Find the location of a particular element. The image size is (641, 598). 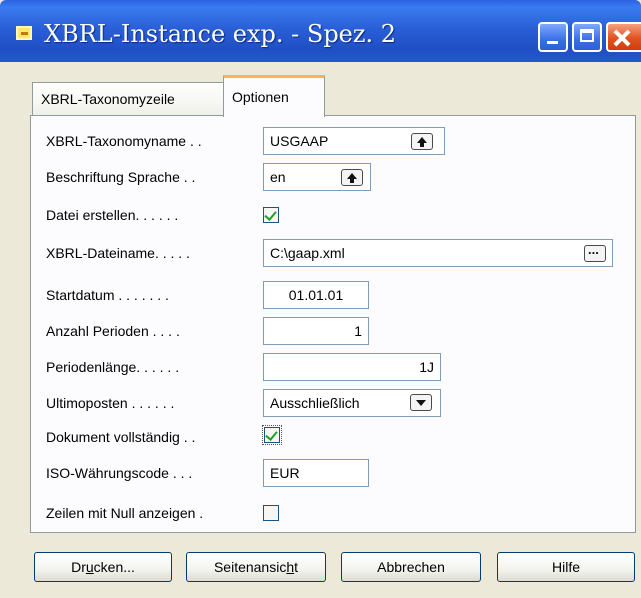

tab-xbrl-taxonomyzeile: XBRL-Taxonomyzeile is located at coordinates (128, 99).